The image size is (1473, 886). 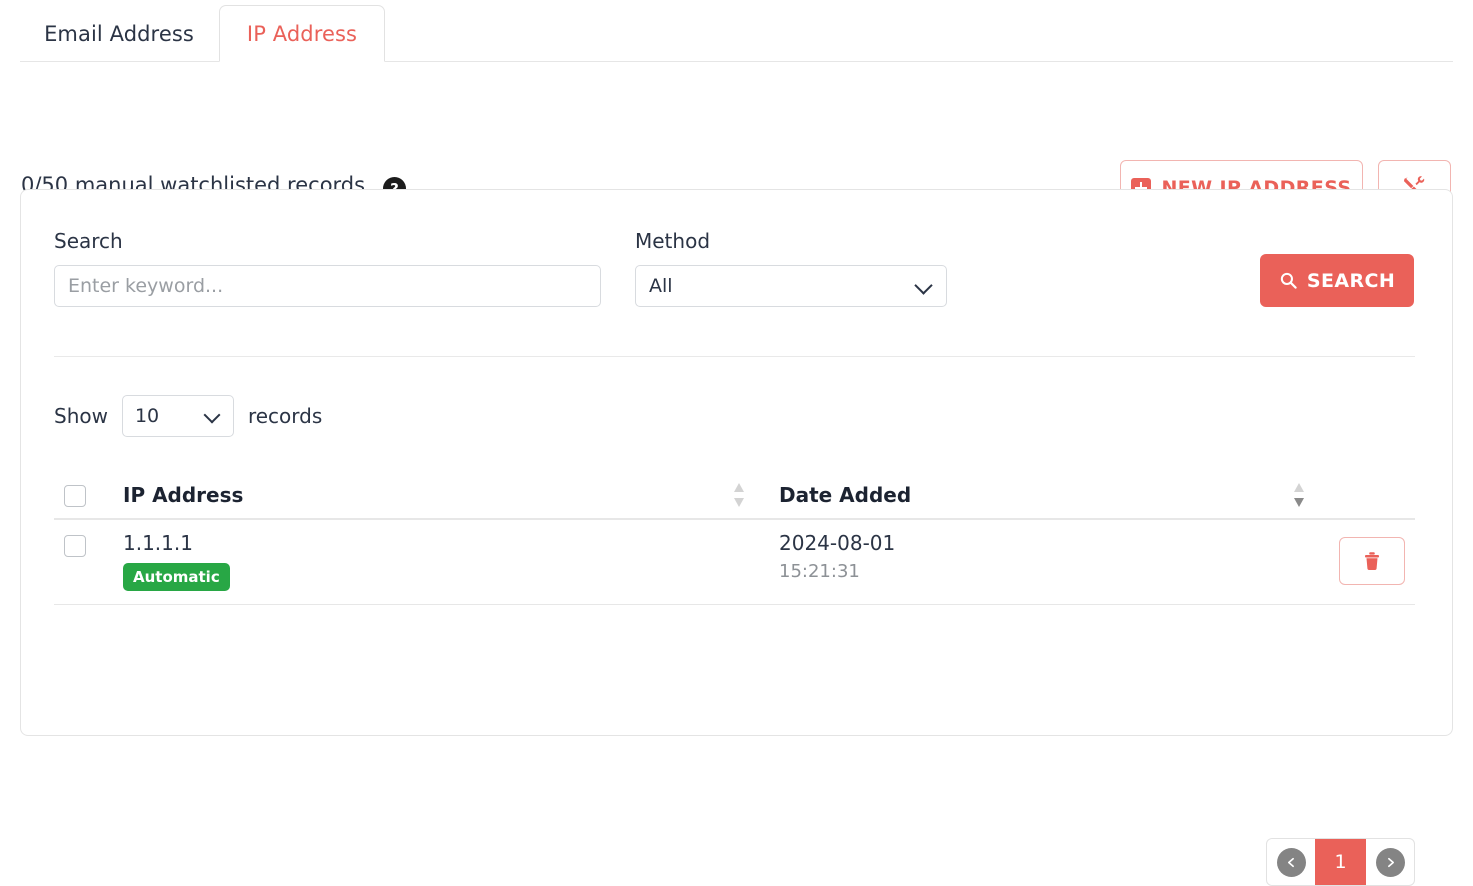 What do you see at coordinates (837, 543) in the screenshot?
I see `date-added-value: 2024-08-01` at bounding box center [837, 543].